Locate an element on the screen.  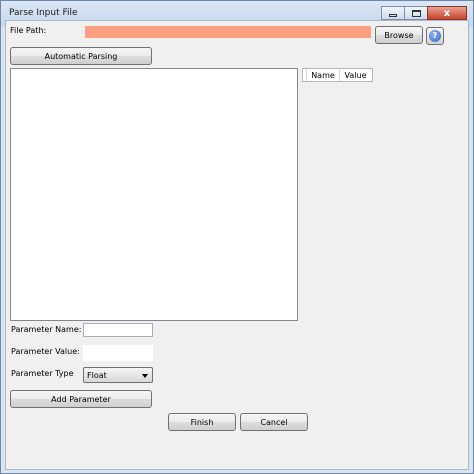
close-button: x is located at coordinates (447, 13).